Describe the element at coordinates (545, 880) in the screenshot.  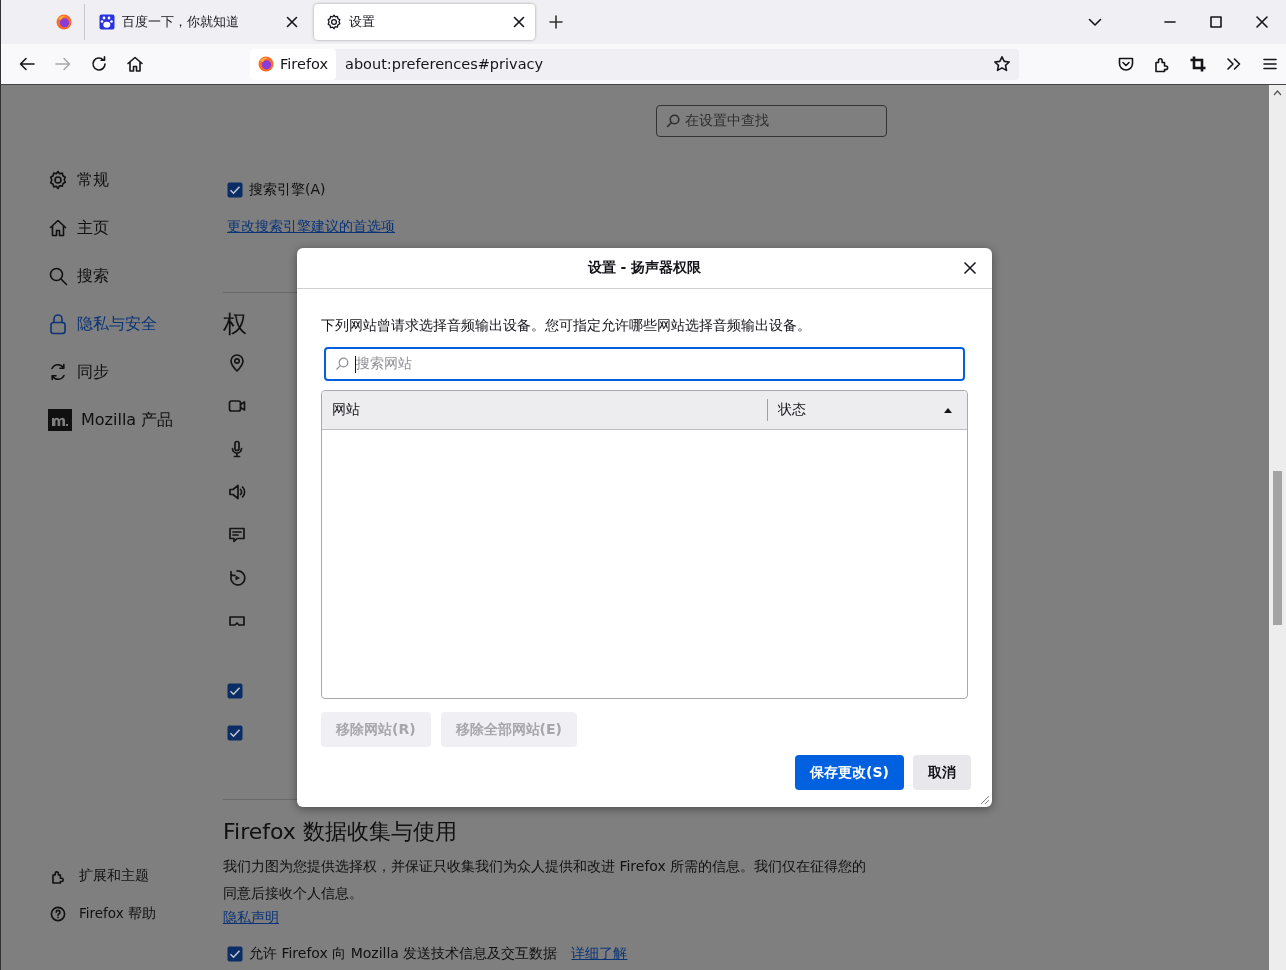
I see `section-description: 我们力图为您提供选择权，并保证只收集我们为众人提供和改进 Firefox 所需的信息。我们仅在征得您的同意后接收个人信息。` at that location.